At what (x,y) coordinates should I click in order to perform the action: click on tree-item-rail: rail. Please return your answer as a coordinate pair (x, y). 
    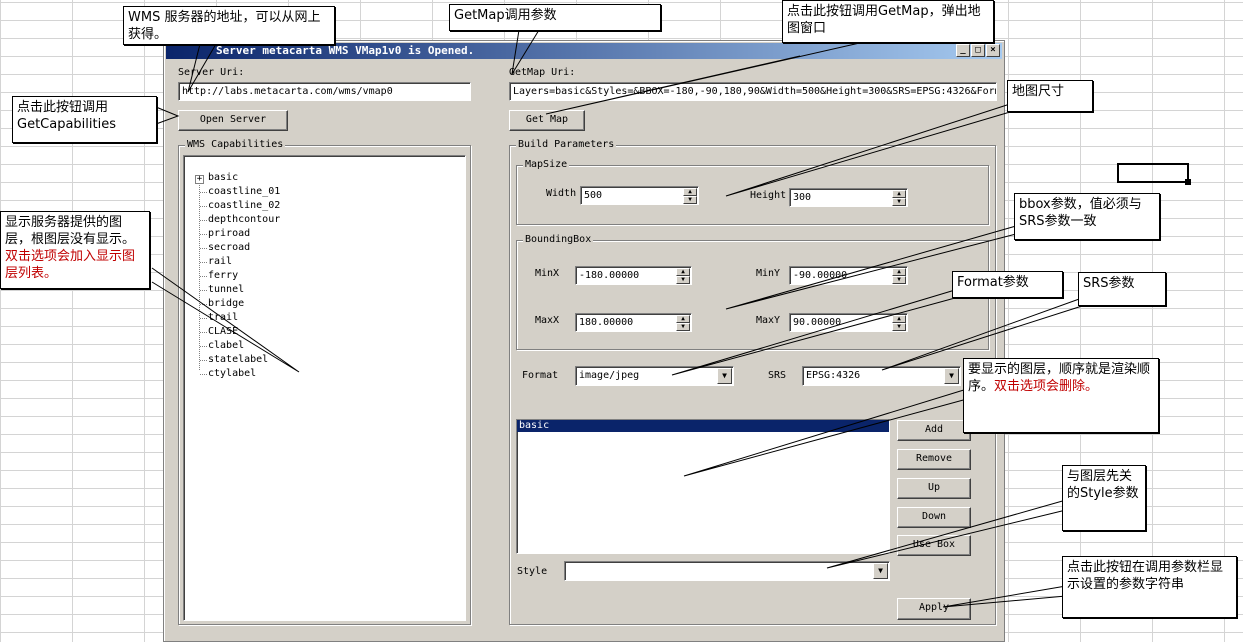
    Looking at the image, I should click on (220, 262).